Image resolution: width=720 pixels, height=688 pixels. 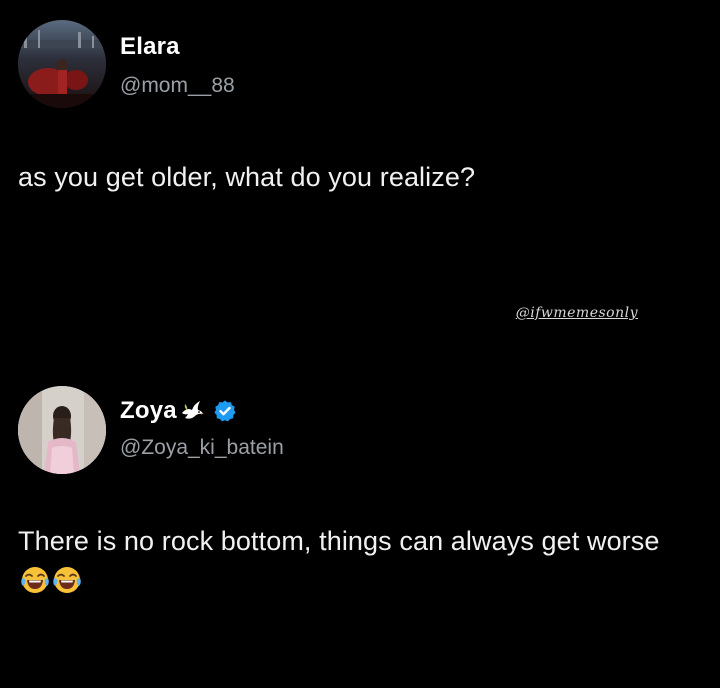 I want to click on author-name: Zoya, so click(x=148, y=411).